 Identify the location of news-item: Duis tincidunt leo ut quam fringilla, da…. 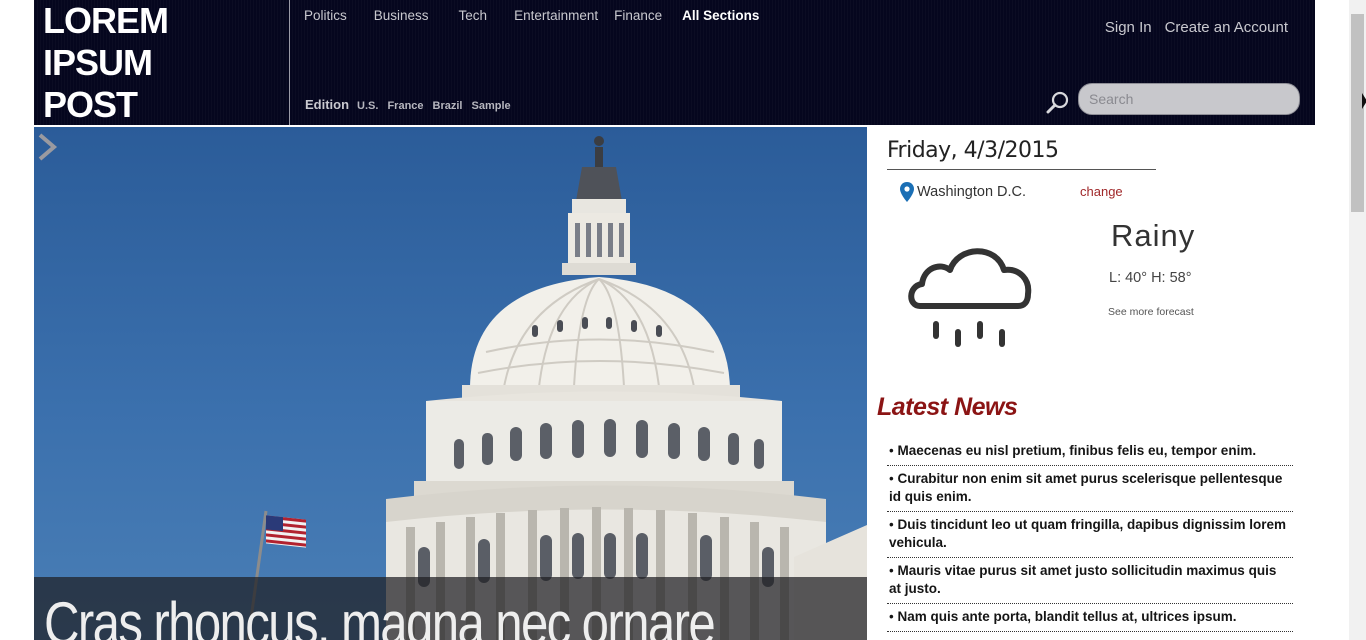
(1090, 535).